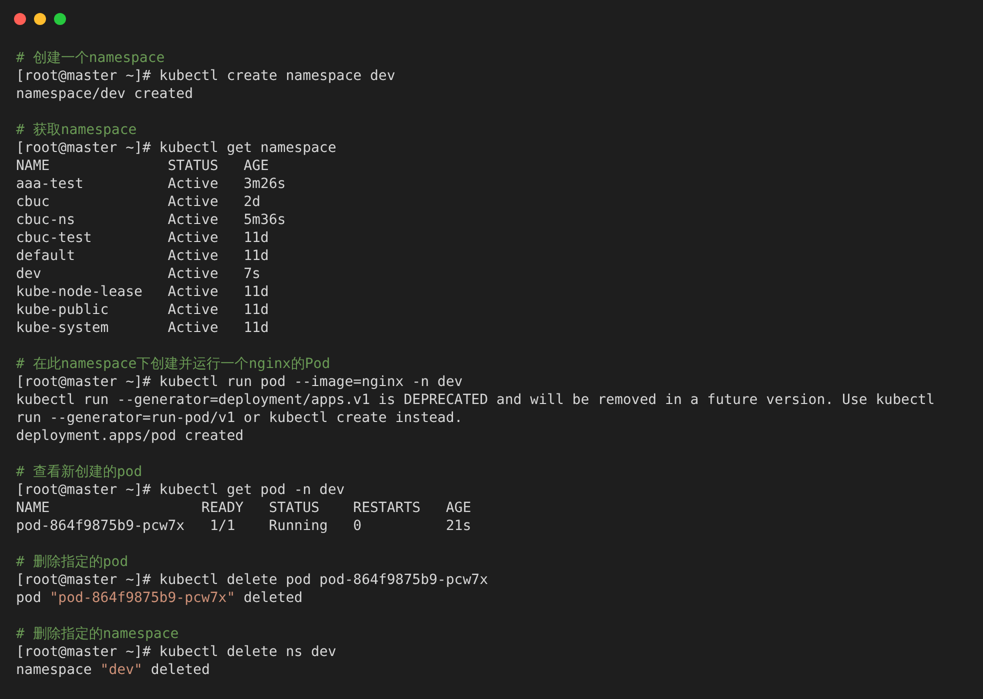 This screenshot has width=983, height=699. I want to click on output-line: namespace/dev created, so click(105, 94).